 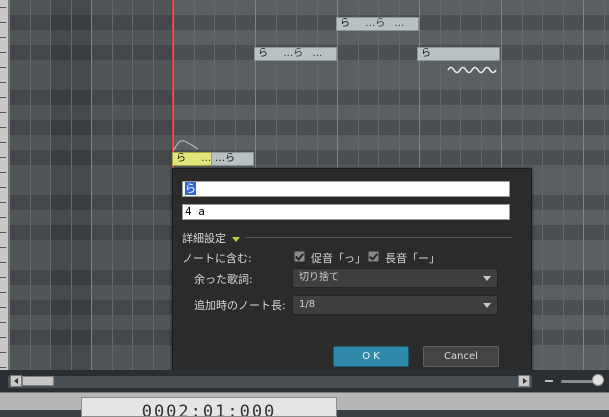 What do you see at coordinates (395, 305) in the screenshot?
I see `note-length-select: 1/8` at bounding box center [395, 305].